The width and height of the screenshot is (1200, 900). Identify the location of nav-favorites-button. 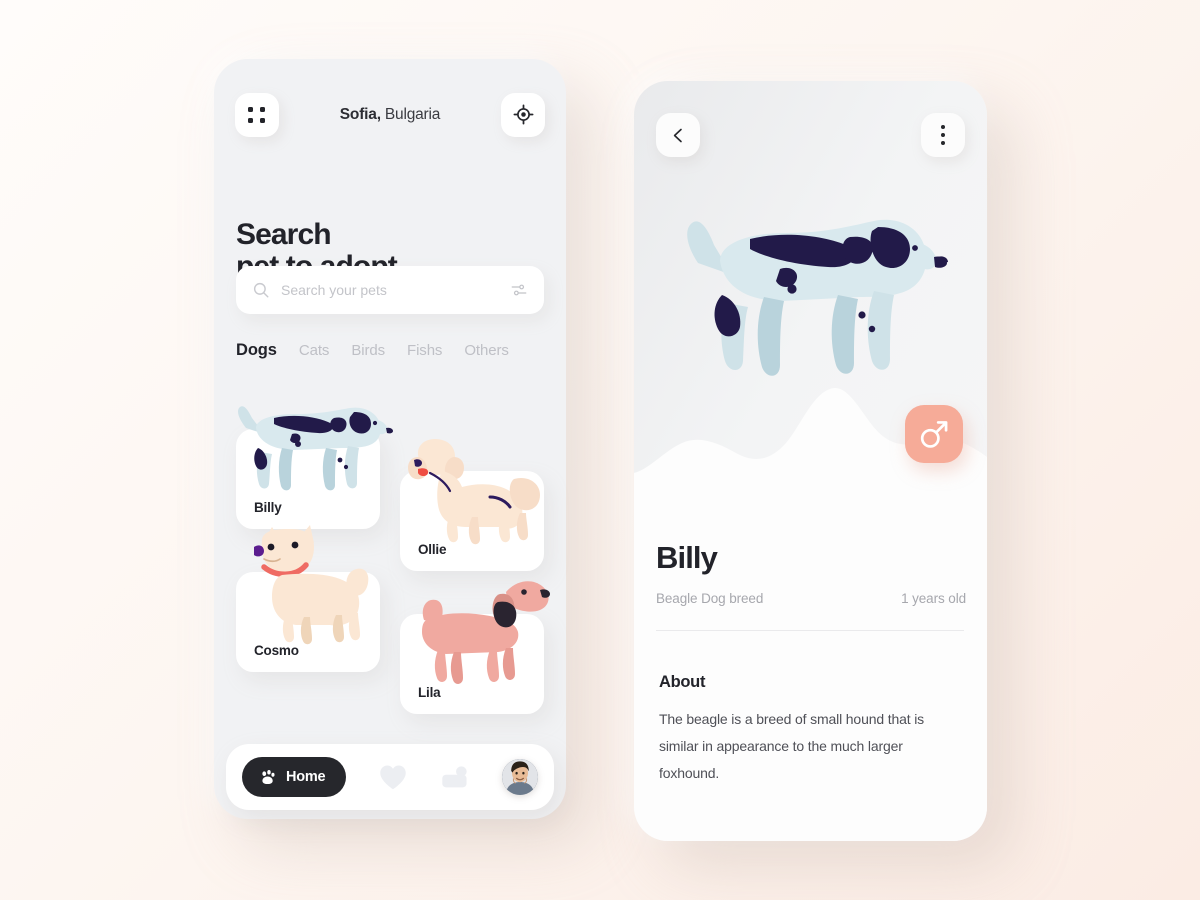
(393, 777).